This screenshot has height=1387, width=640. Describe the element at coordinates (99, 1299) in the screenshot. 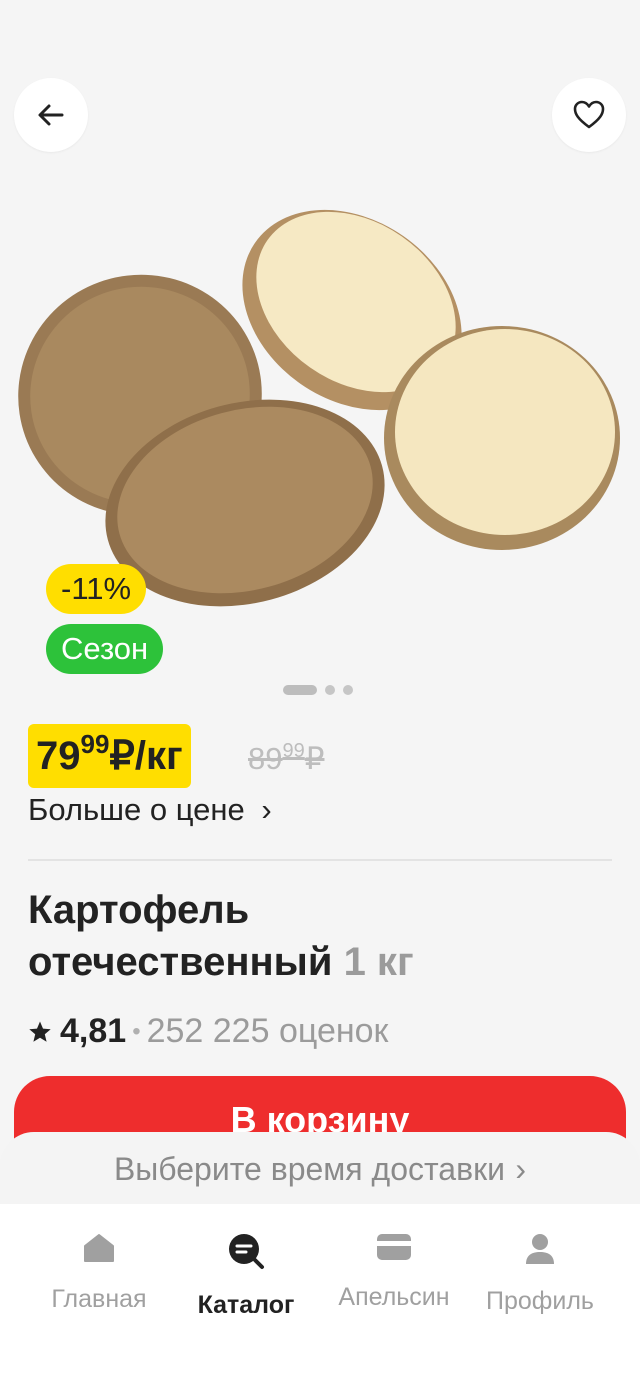

I see `nav-label-home: Главная` at that location.